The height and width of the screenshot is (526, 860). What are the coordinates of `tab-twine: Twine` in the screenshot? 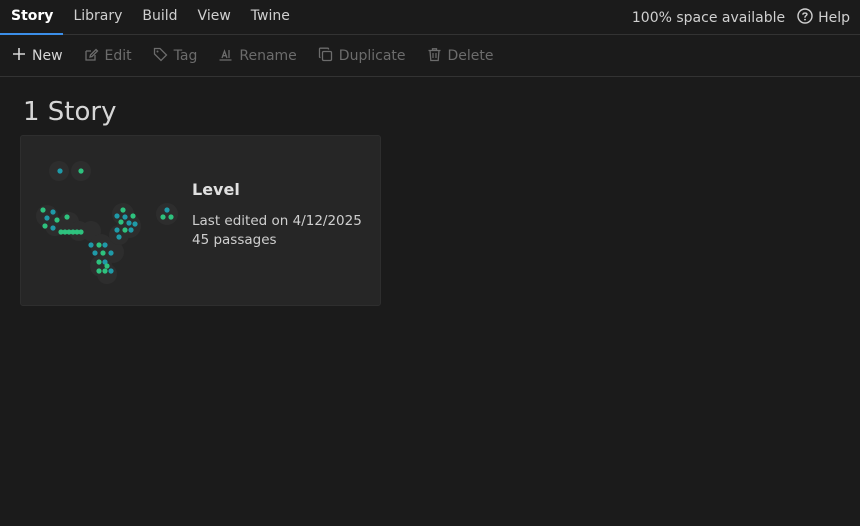 It's located at (270, 17).